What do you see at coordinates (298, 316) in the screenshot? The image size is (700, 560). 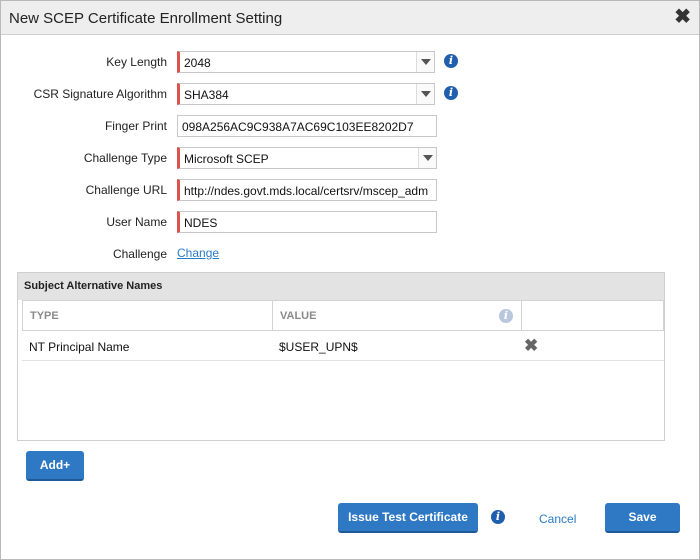 I see `column-value-header: VALUE` at bounding box center [298, 316].